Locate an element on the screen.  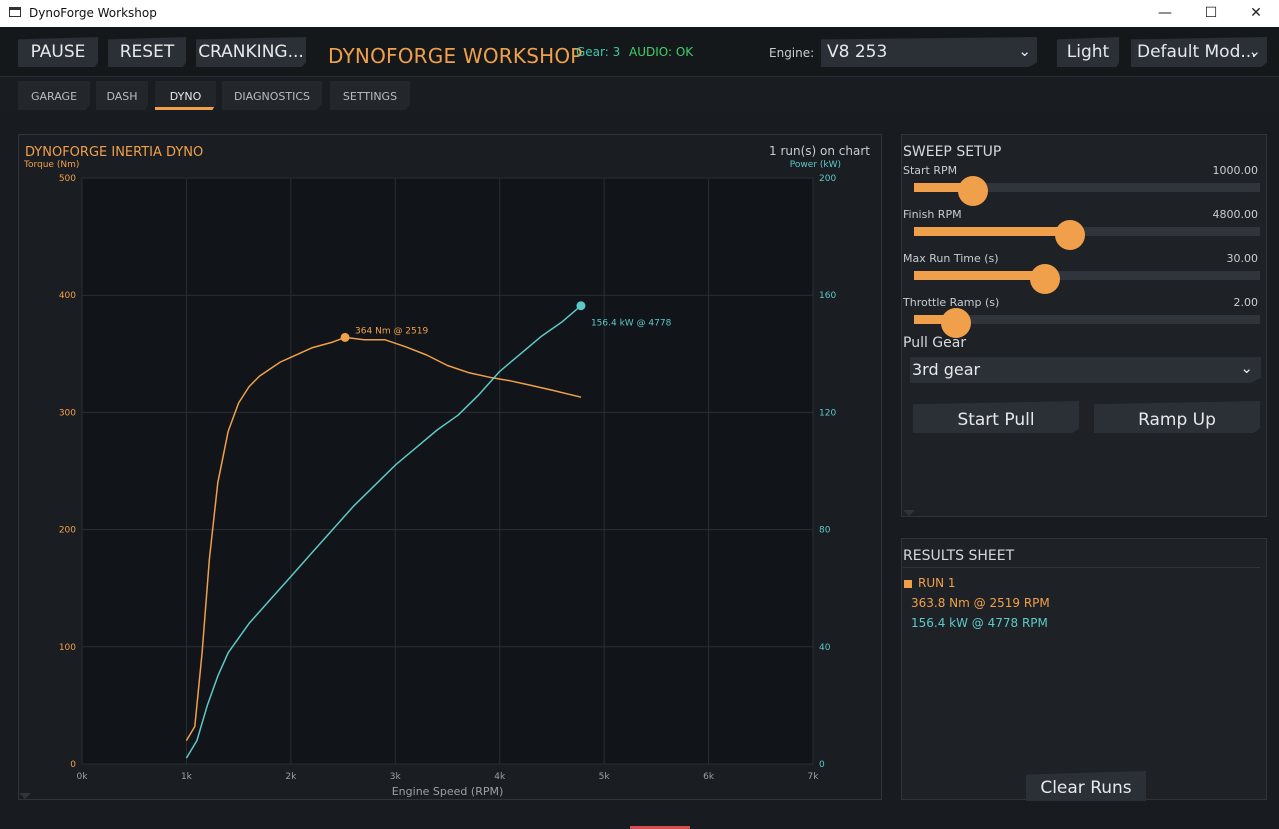
peak-power-result: 156.4 kW @ 4778 RPM is located at coordinates (979, 623).